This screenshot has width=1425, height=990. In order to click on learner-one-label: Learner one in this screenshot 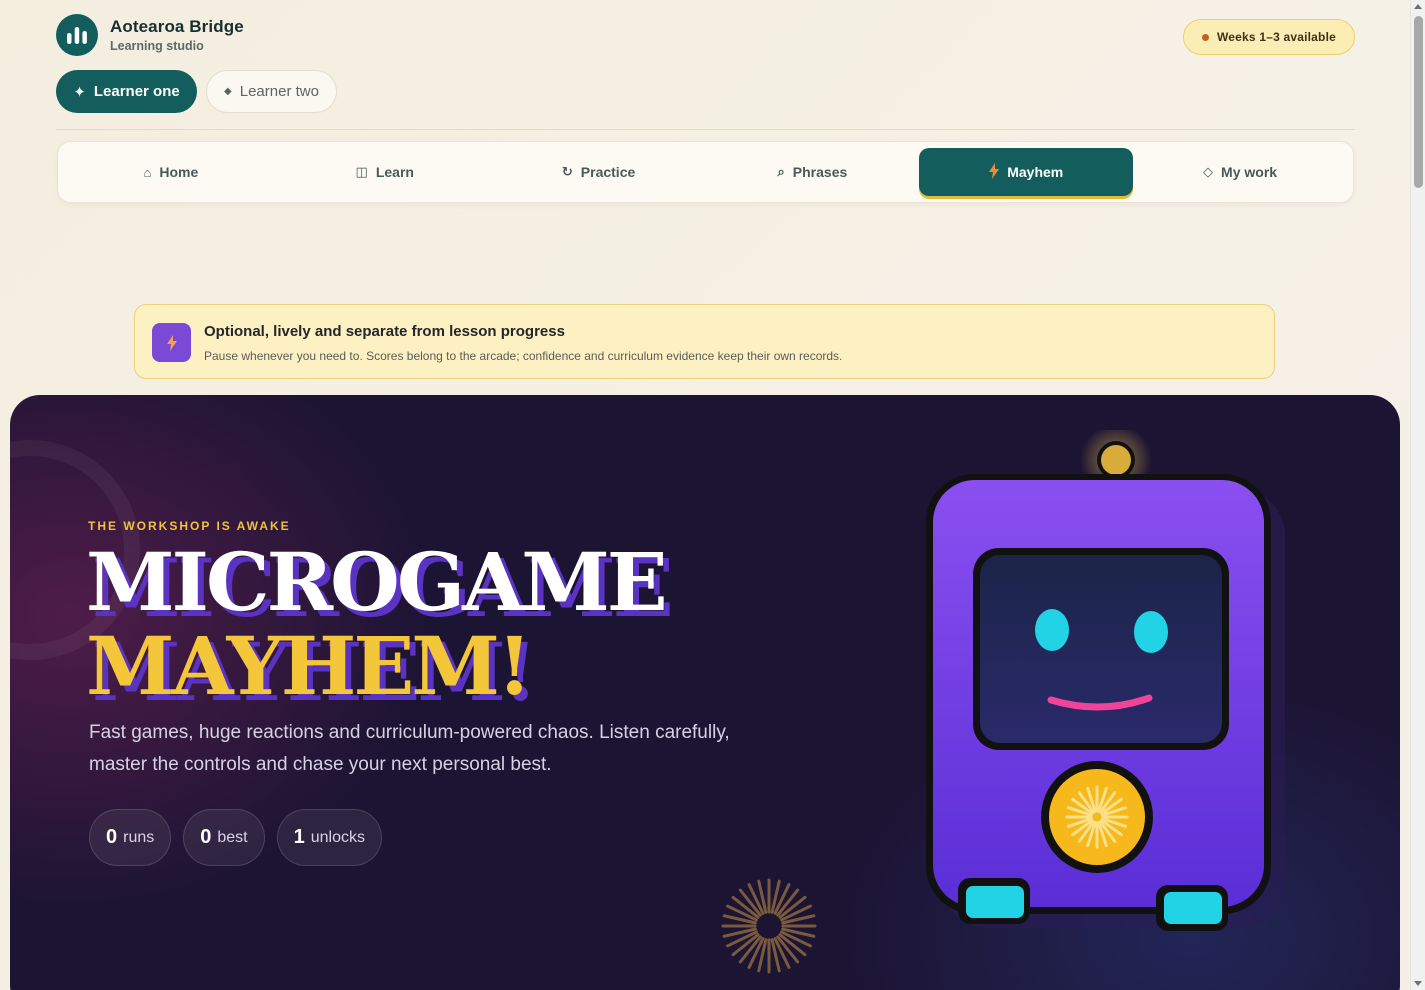, I will do `click(136, 91)`.